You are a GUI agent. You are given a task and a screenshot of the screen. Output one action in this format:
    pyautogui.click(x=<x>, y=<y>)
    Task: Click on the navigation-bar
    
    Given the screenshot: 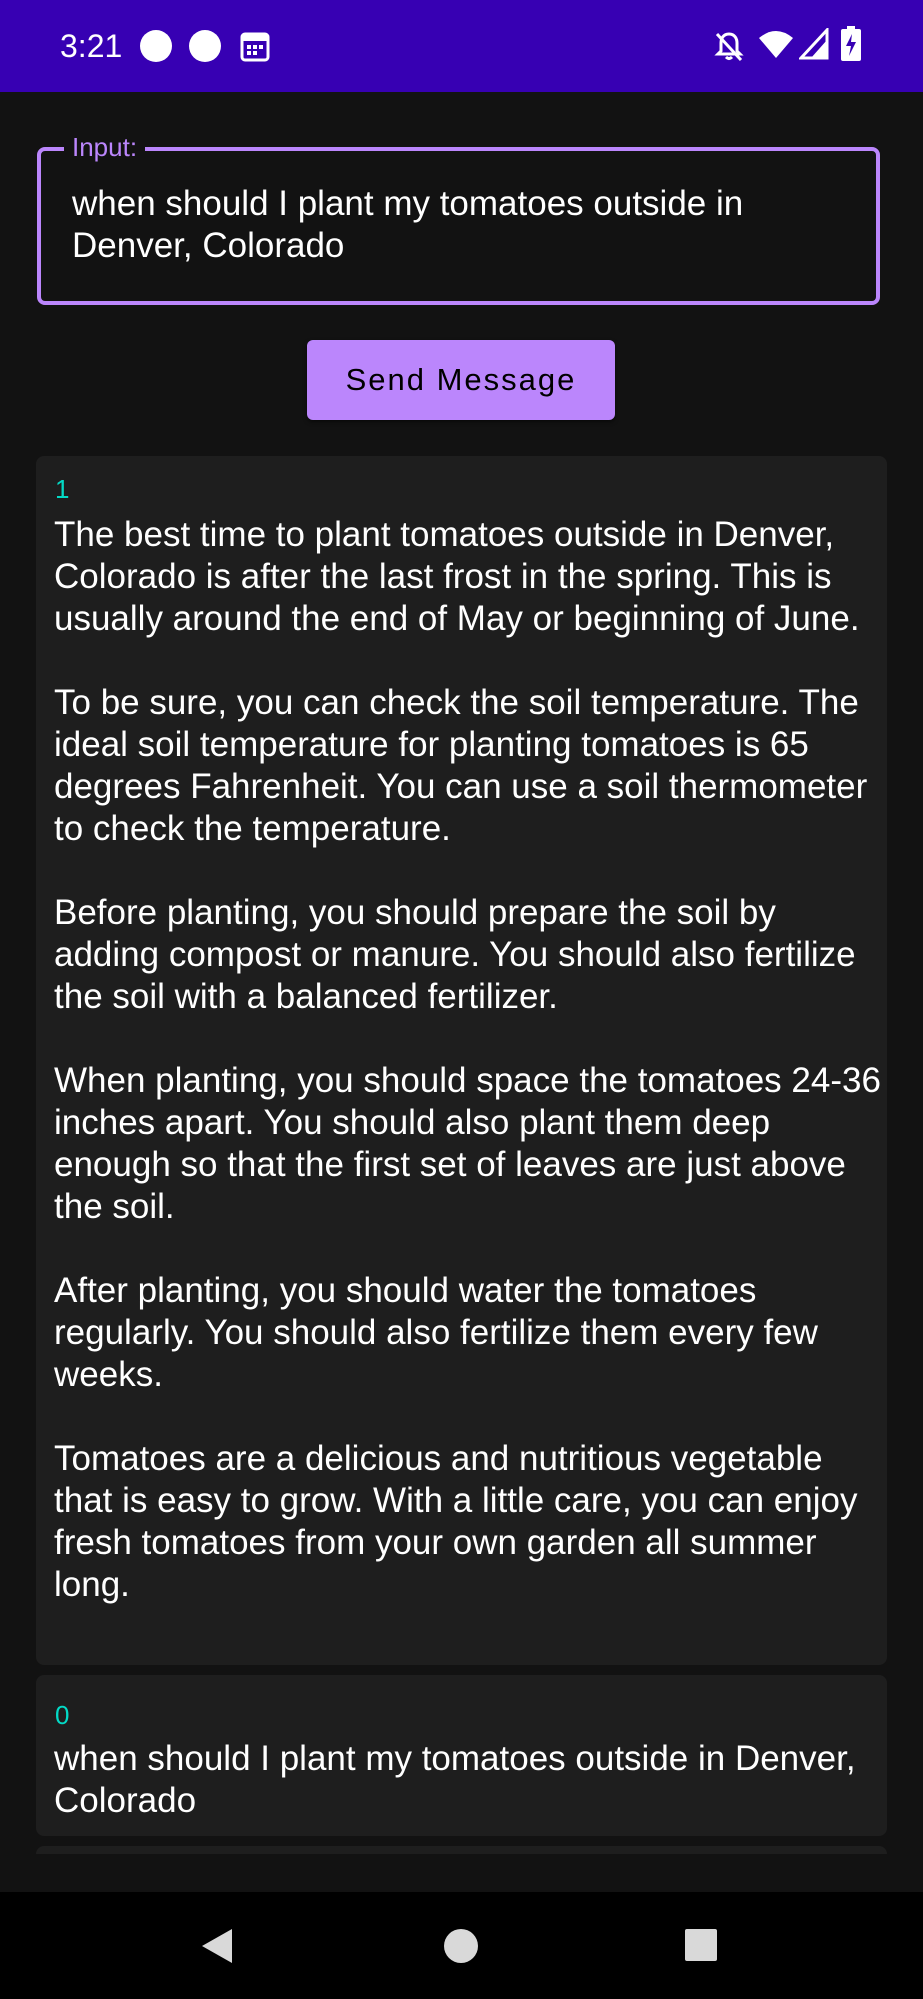 What is the action you would take?
    pyautogui.click(x=461, y=1945)
    